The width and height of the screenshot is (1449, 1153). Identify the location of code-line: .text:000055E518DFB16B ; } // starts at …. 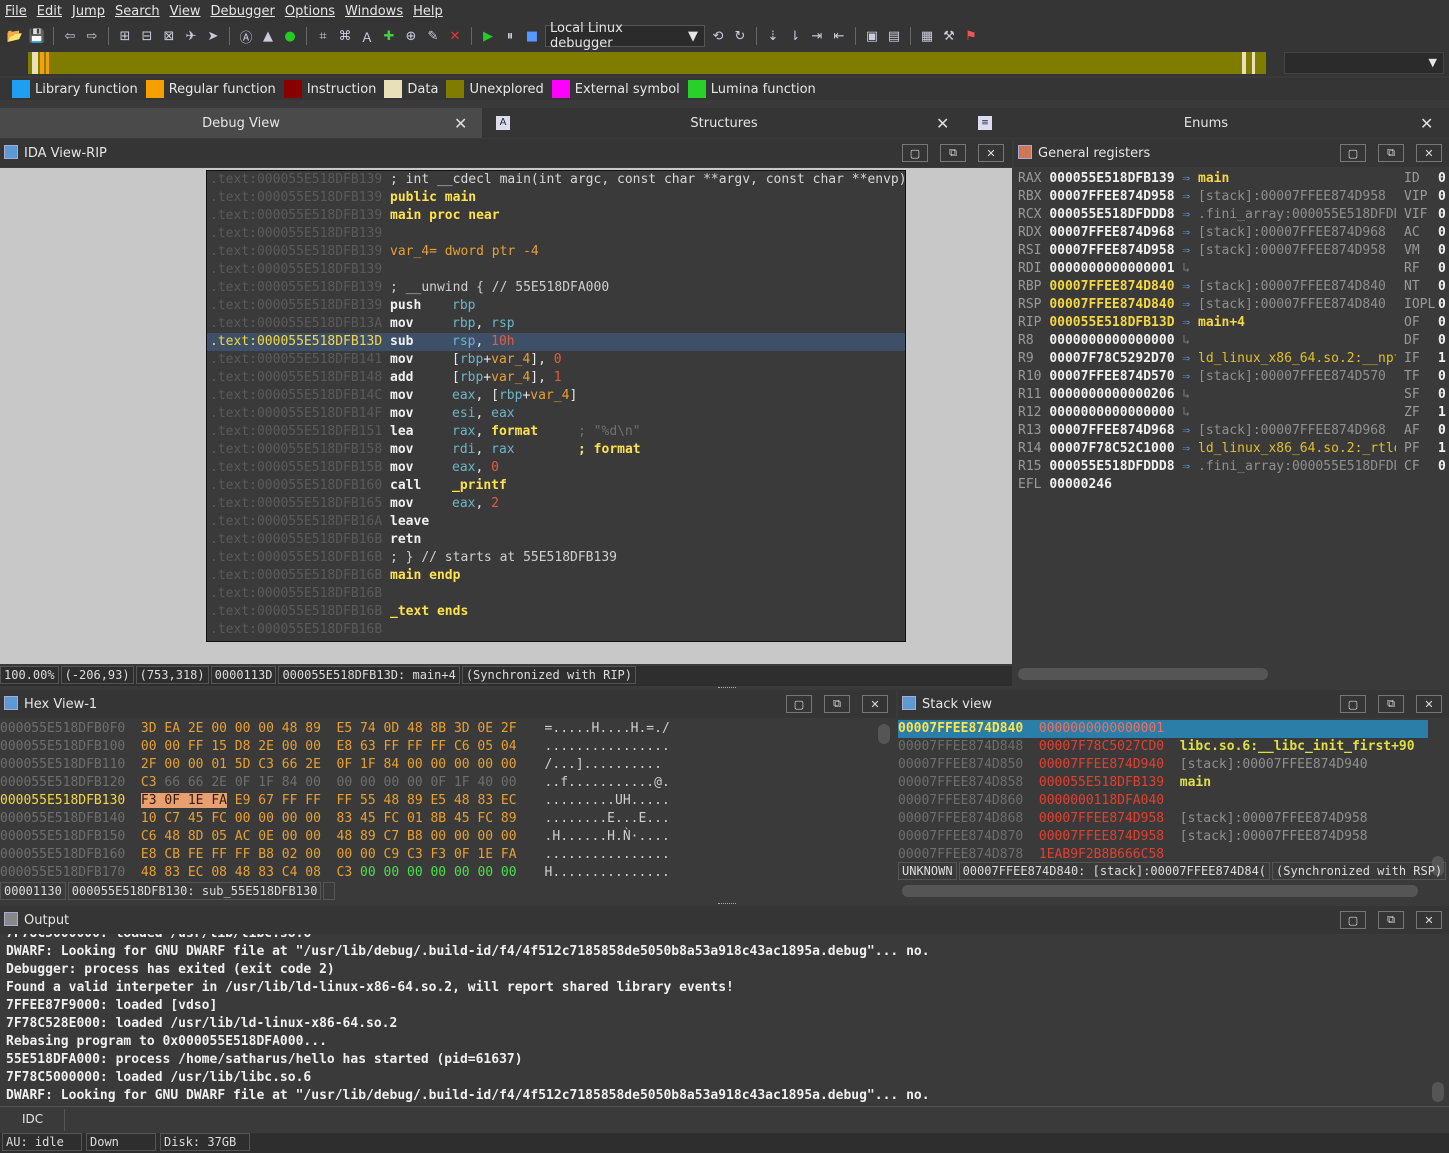
(556, 558).